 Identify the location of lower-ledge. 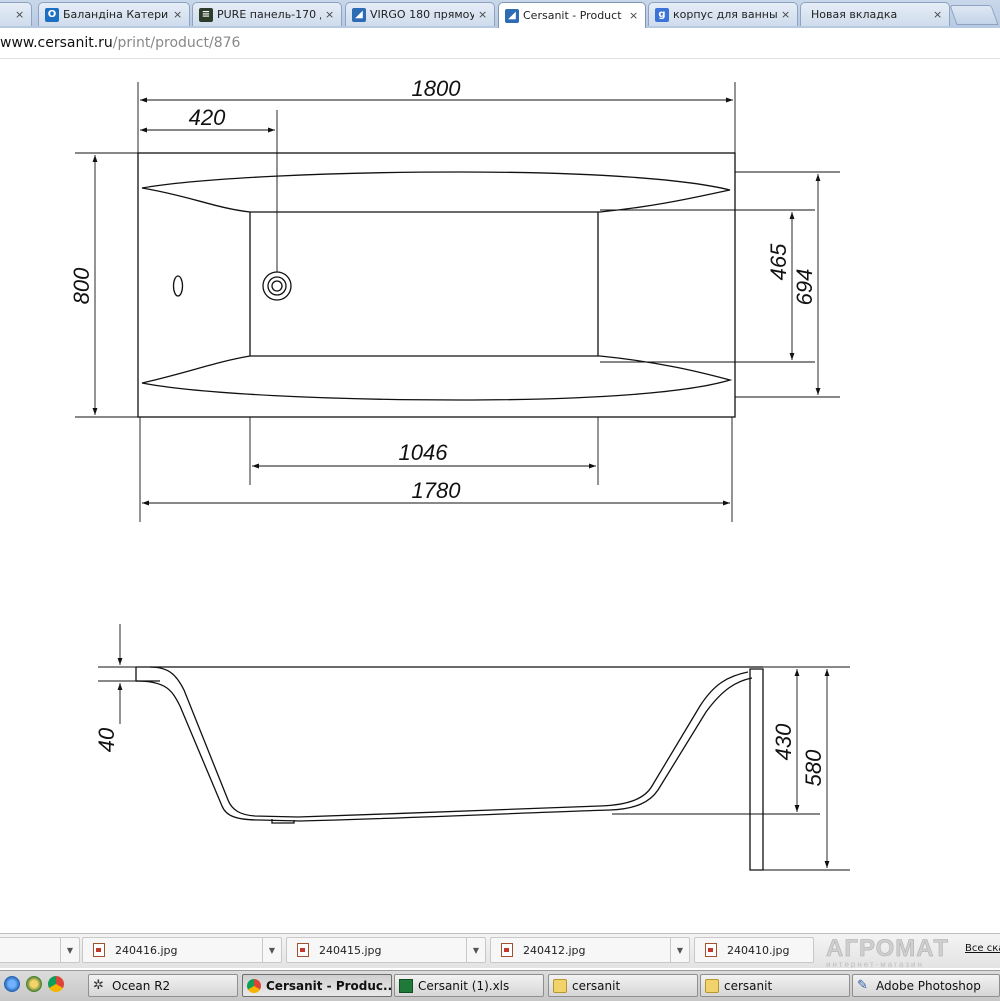
(437, 378).